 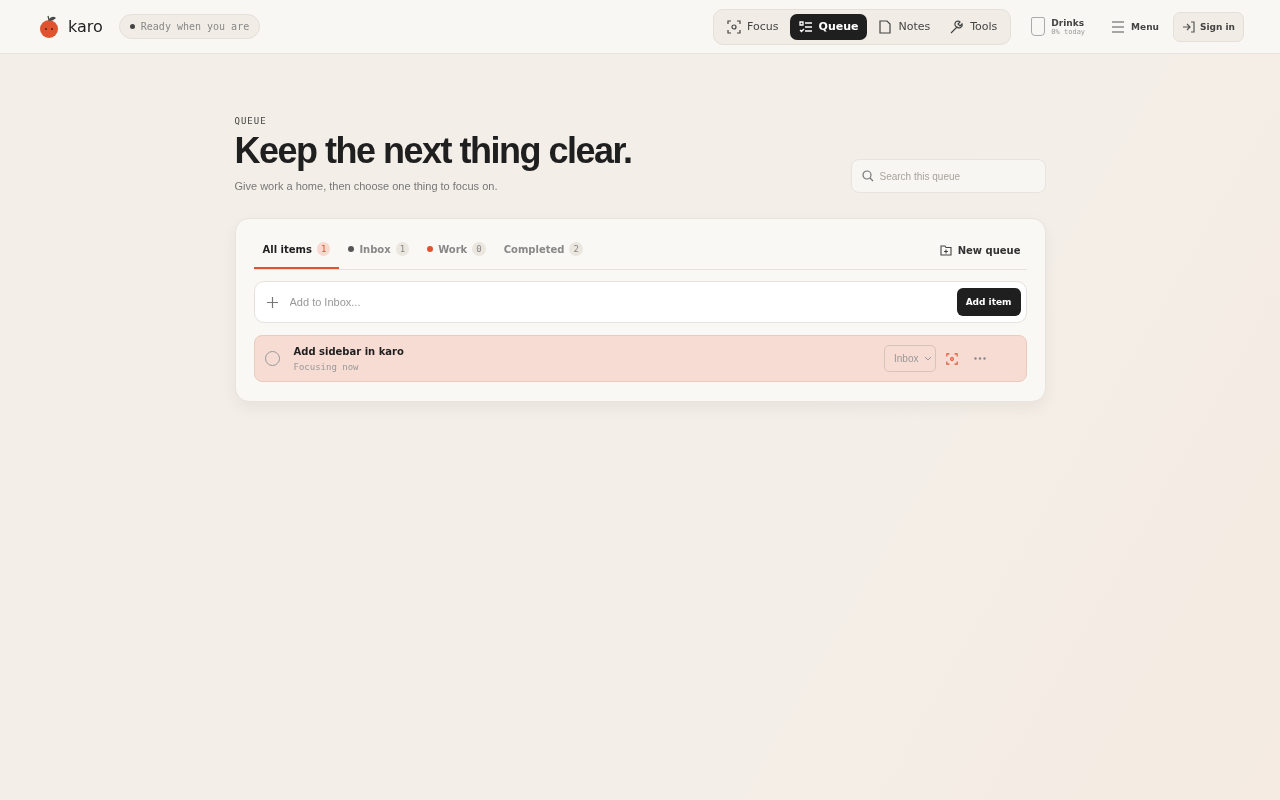 What do you see at coordinates (805, 26) in the screenshot?
I see `checklist-icon` at bounding box center [805, 26].